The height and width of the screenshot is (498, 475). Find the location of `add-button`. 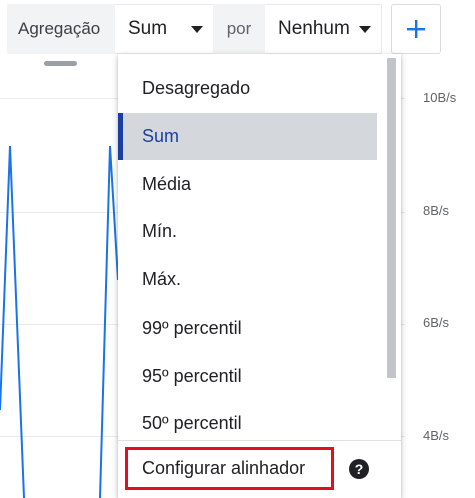

add-button is located at coordinates (416, 29).